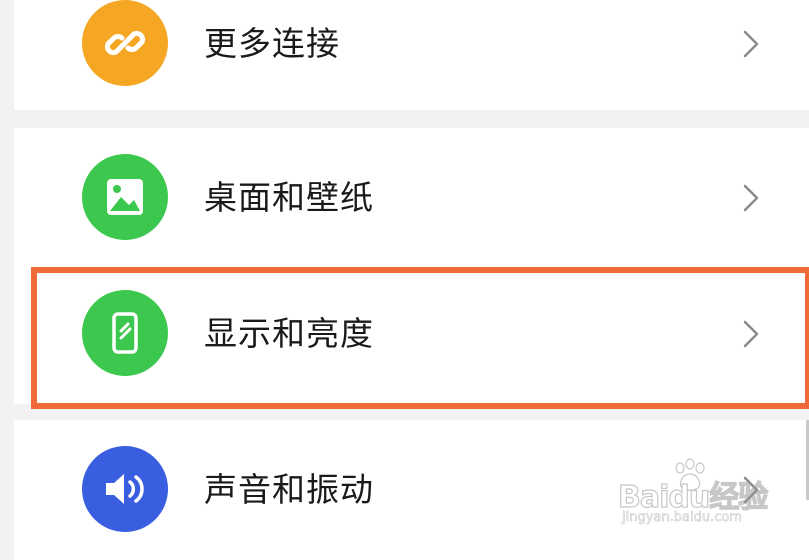 This screenshot has height=560, width=809. Describe the element at coordinates (289, 489) in the screenshot. I see `settings-item-label: 声音和振动` at that location.